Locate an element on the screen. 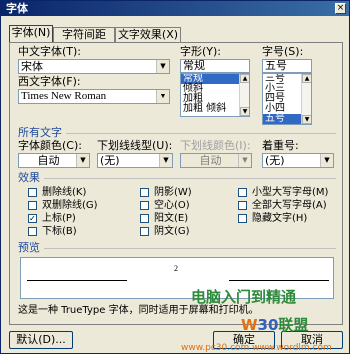 This screenshot has height=354, width=350. font-style-label: 字形(Y): is located at coordinates (201, 51).